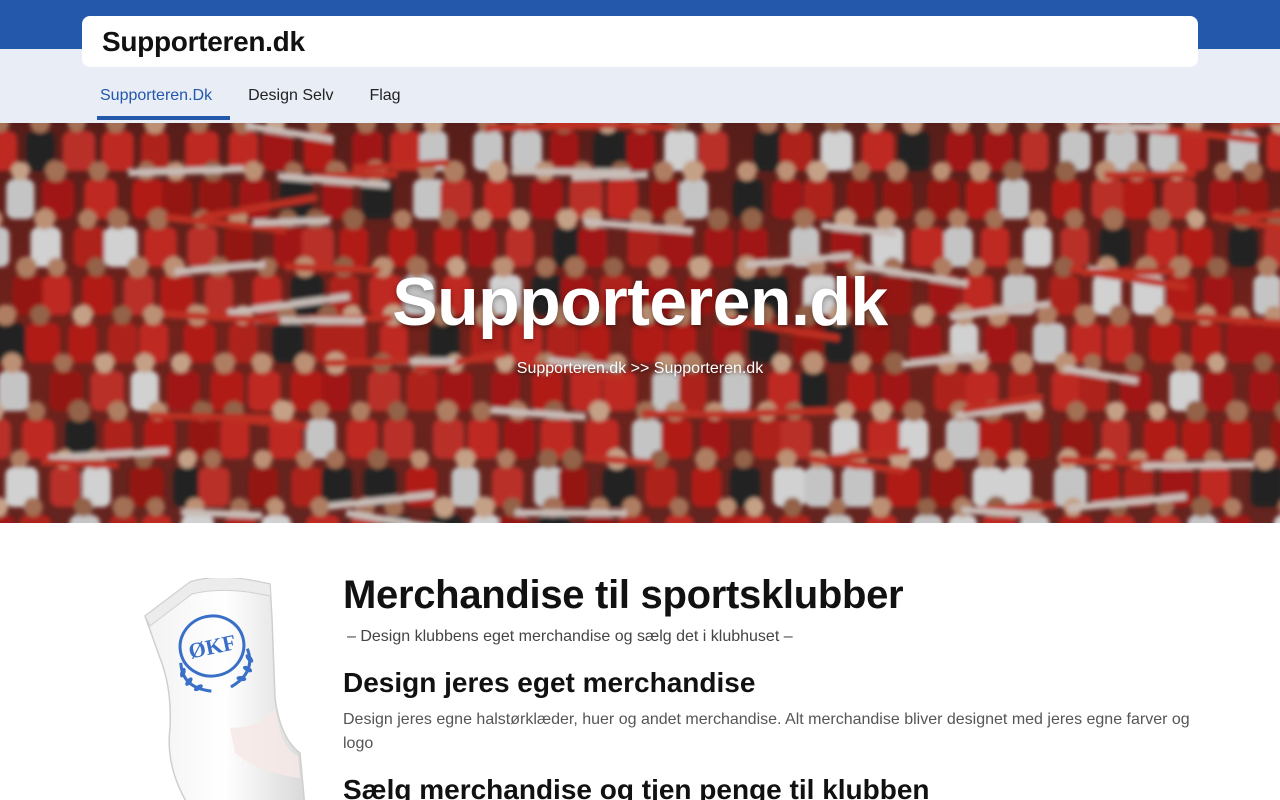  What do you see at coordinates (623, 595) in the screenshot?
I see `main-heading: Merchandise til sportsklubber` at bounding box center [623, 595].